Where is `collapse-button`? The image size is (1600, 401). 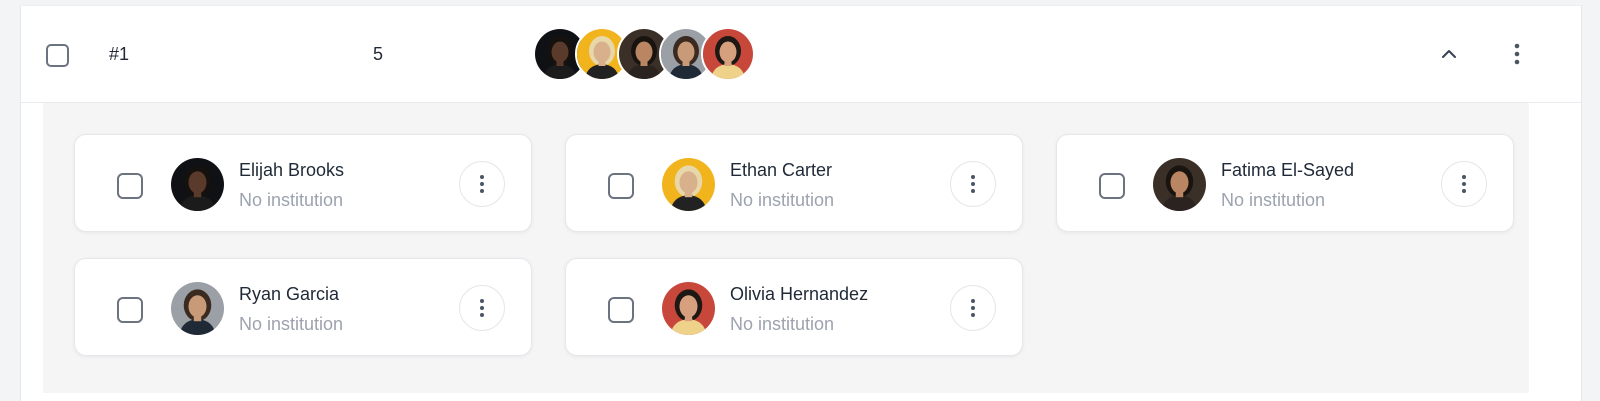
collapse-button is located at coordinates (1449, 54).